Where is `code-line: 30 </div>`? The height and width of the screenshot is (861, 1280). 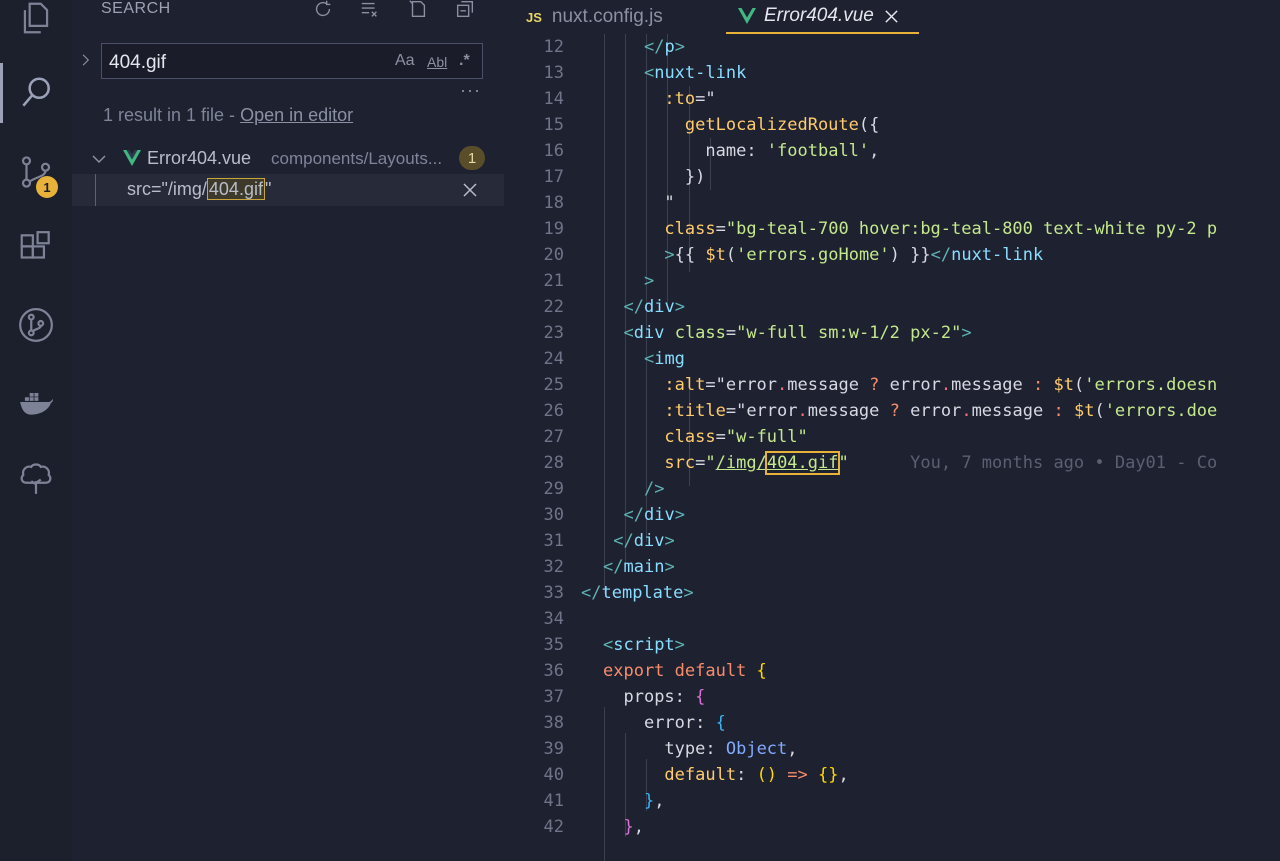 code-line: 30 </div> is located at coordinates (892, 515).